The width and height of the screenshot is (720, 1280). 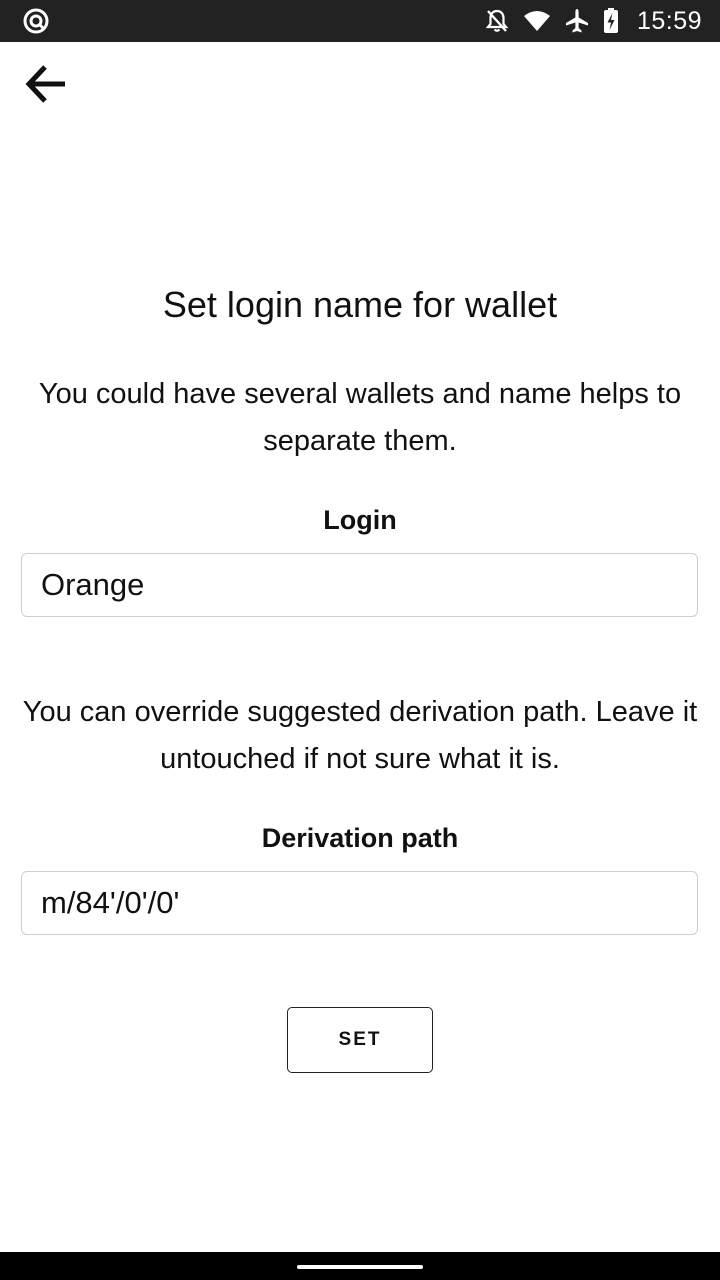 I want to click on status-bar: 15:59, so click(x=360, y=21).